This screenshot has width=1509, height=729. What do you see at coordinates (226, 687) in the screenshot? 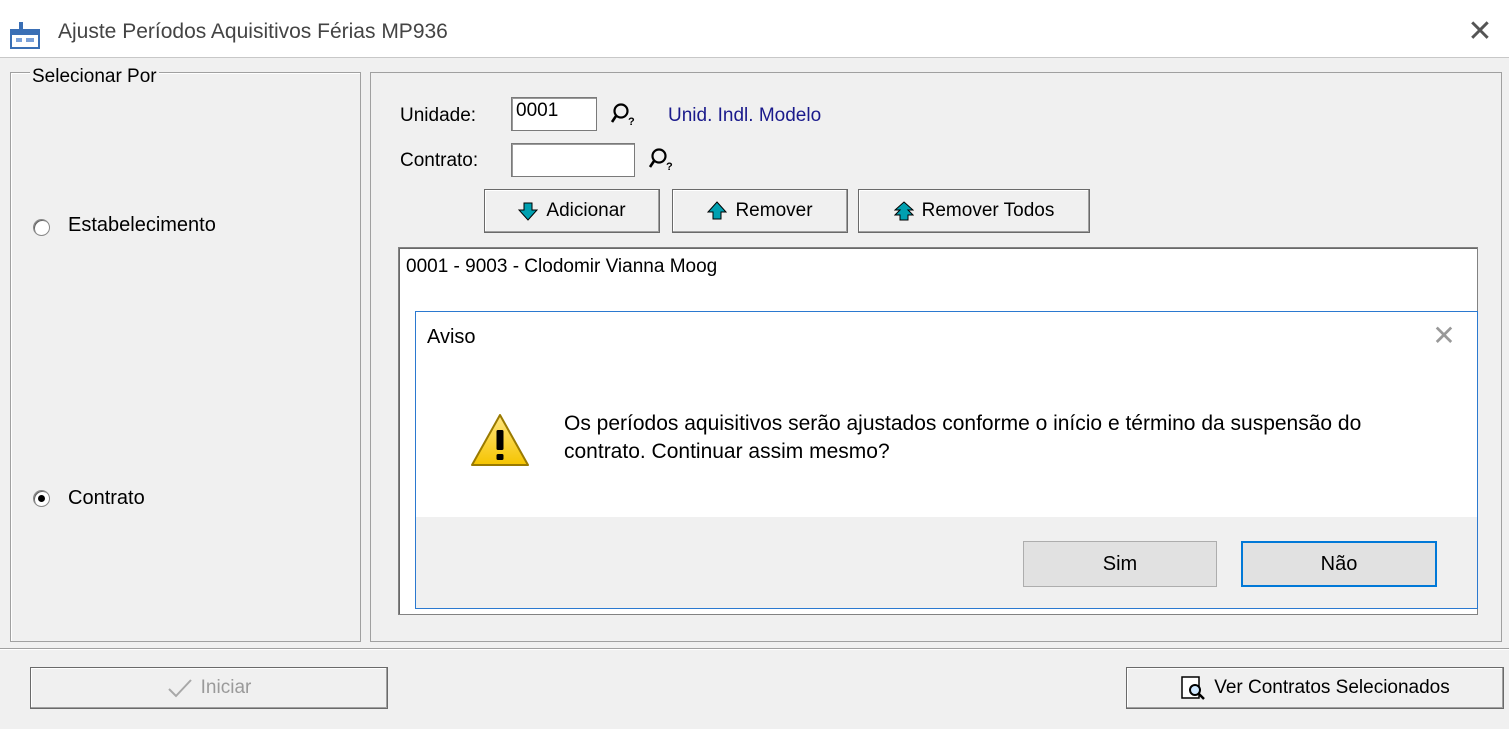
I see `iniciar-label: Iniciar` at bounding box center [226, 687].